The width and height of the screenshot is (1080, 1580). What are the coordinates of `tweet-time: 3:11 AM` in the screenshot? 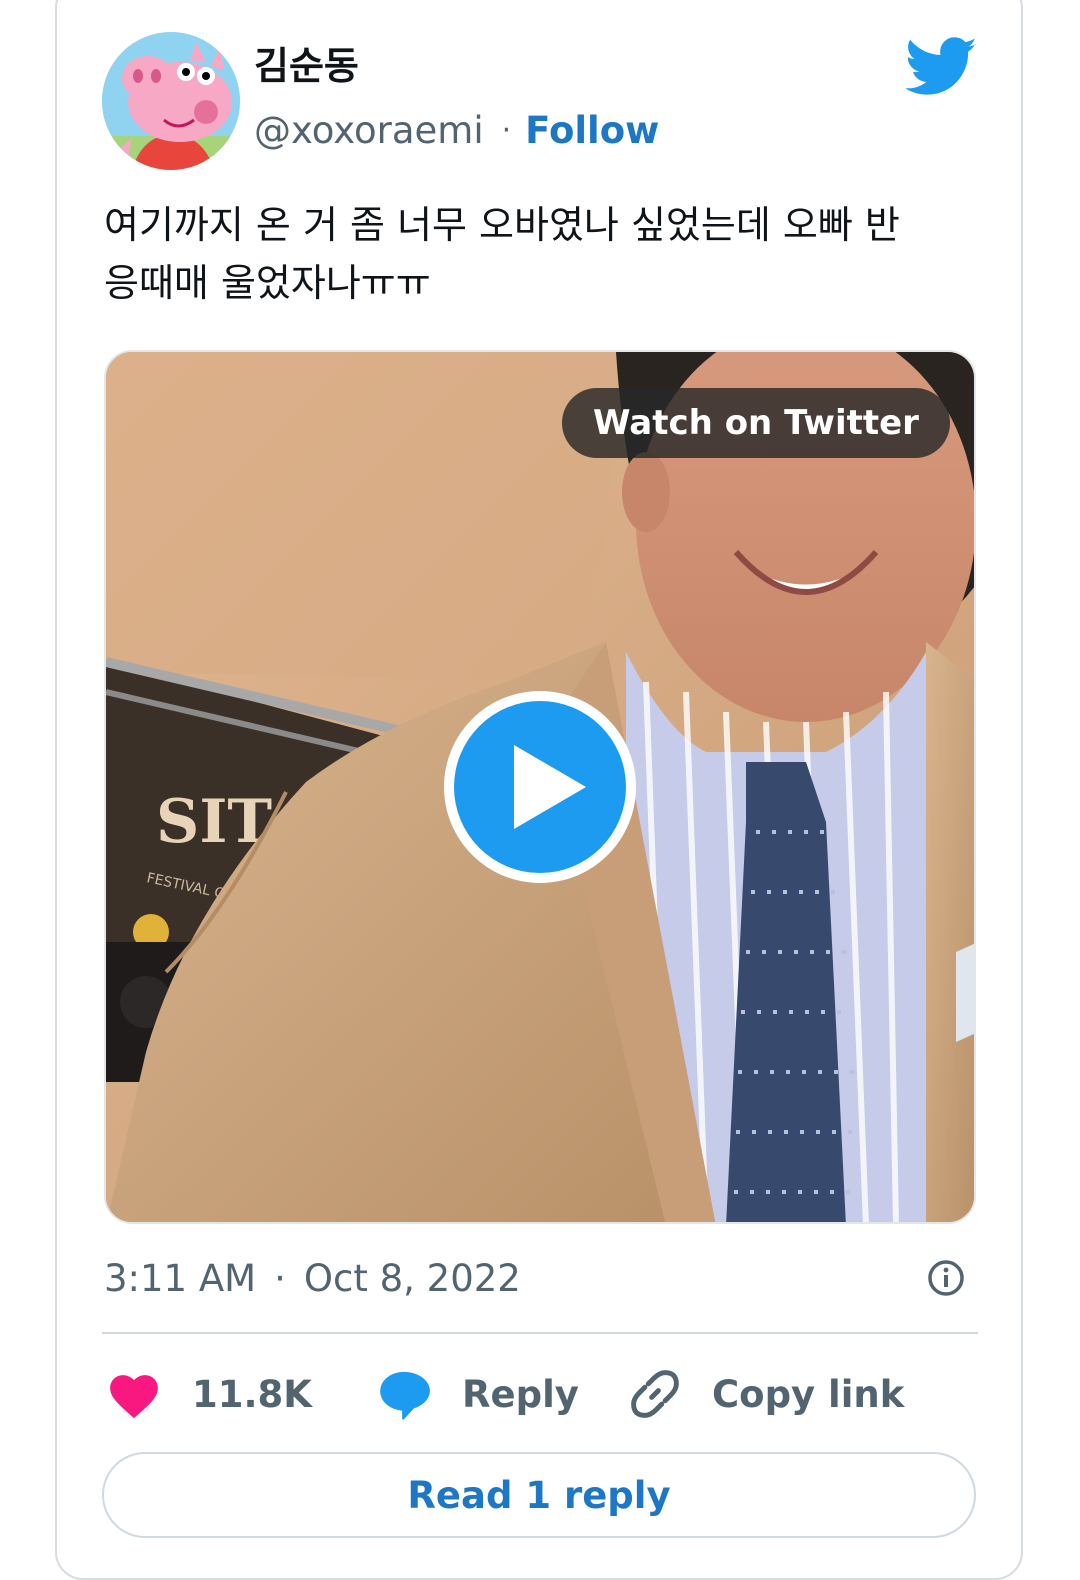 It's located at (180, 1278).